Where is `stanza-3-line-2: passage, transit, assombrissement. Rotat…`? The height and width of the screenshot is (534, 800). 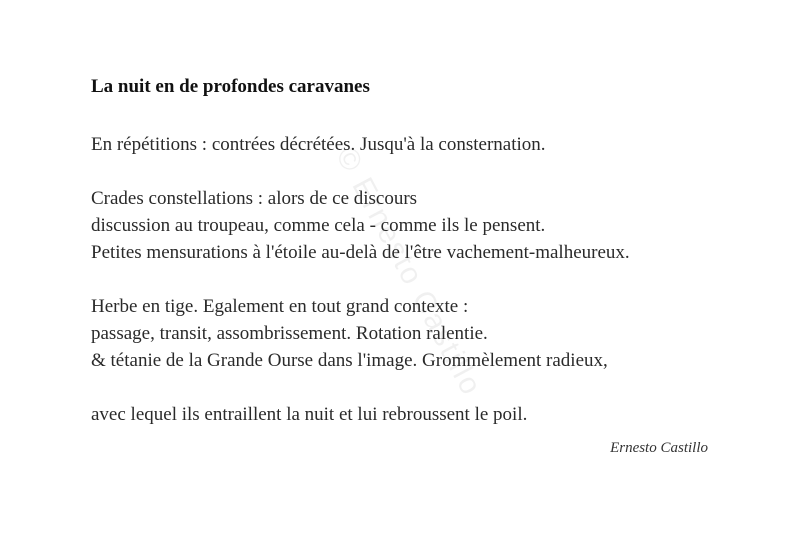 stanza-3-line-2: passage, transit, assombrissement. Rotat… is located at coordinates (289, 333).